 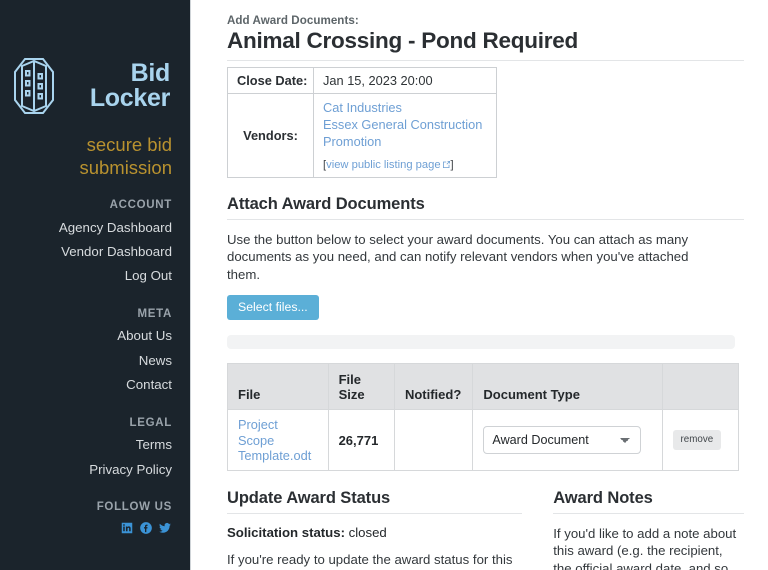 I want to click on document-type-select: Award Document, so click(x=562, y=440).